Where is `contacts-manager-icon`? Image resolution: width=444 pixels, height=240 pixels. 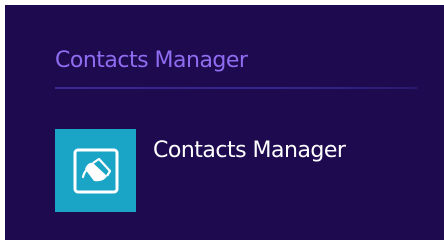 contacts-manager-icon is located at coordinates (95, 170).